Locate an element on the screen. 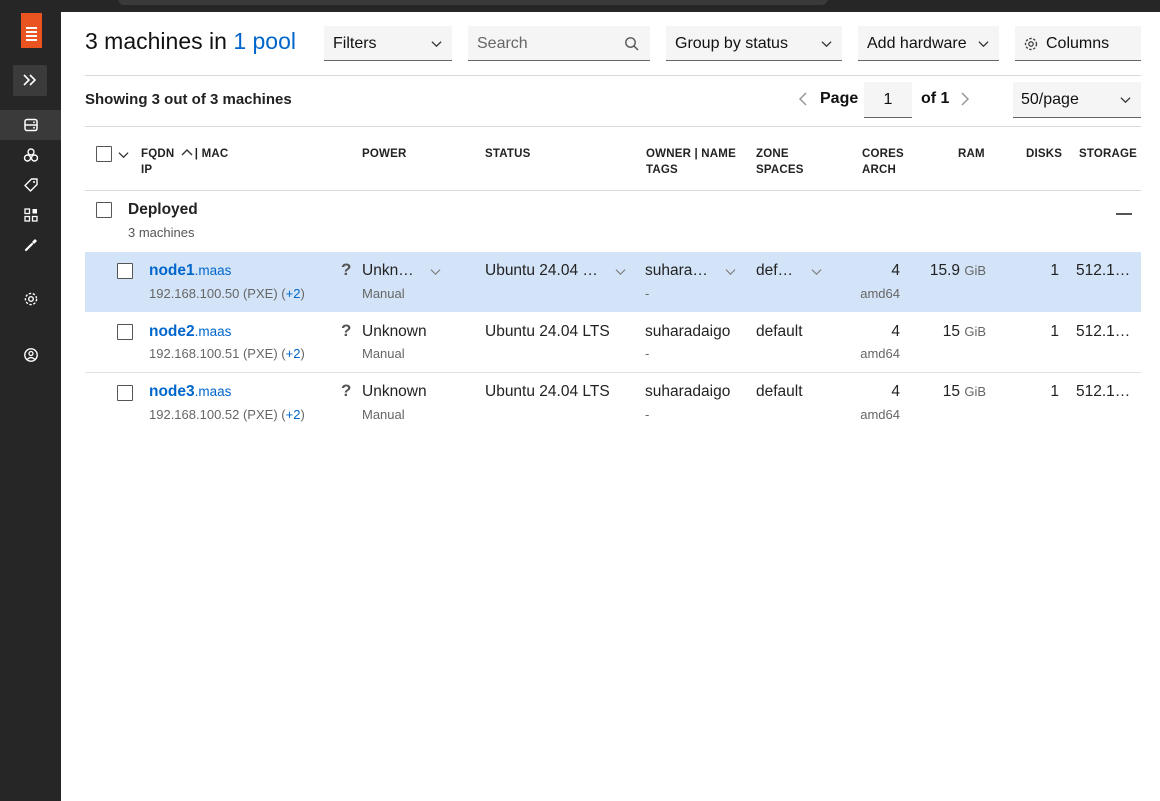 This screenshot has height=801, width=1160. page-total: of 1 is located at coordinates (935, 98).